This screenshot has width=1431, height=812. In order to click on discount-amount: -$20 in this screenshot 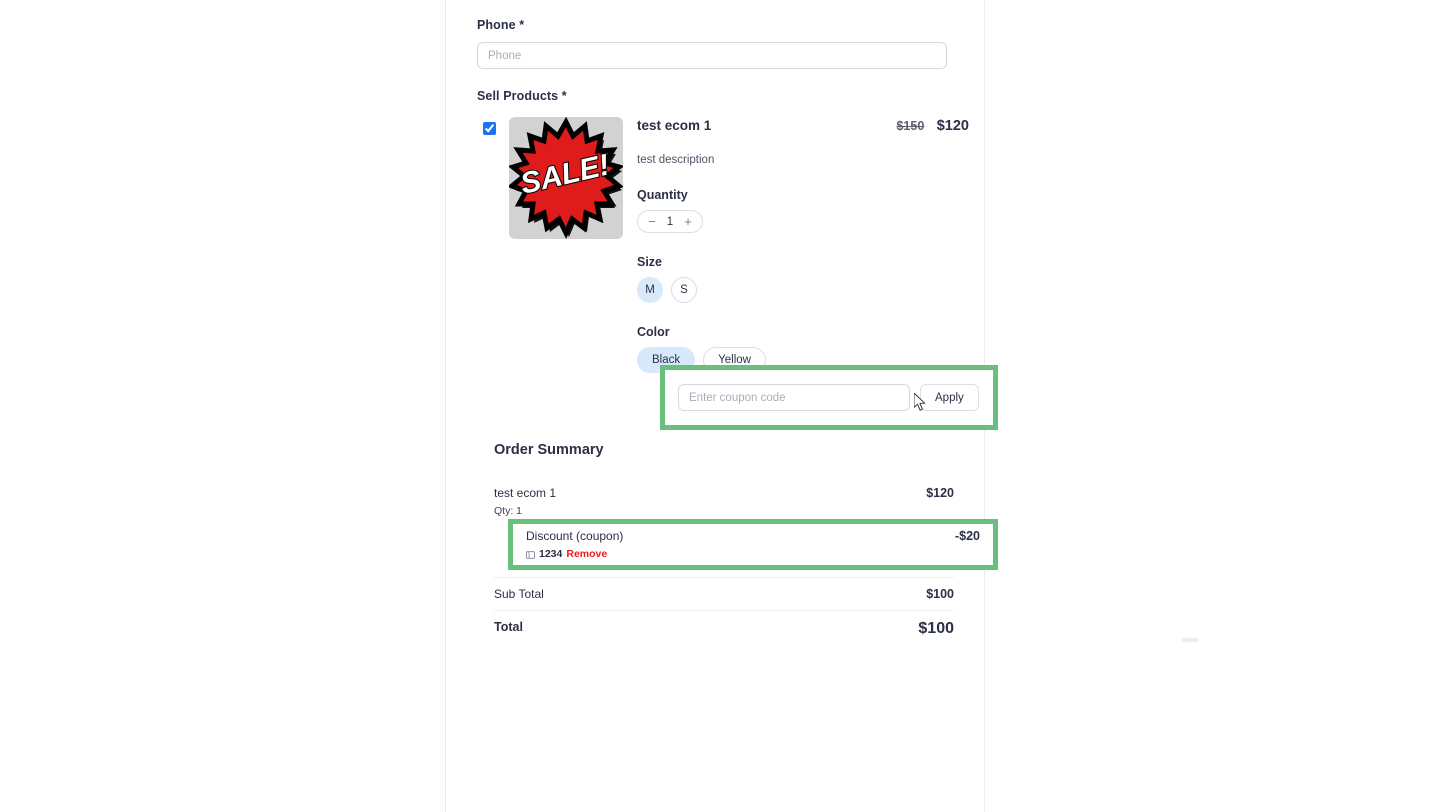, I will do `click(967, 536)`.